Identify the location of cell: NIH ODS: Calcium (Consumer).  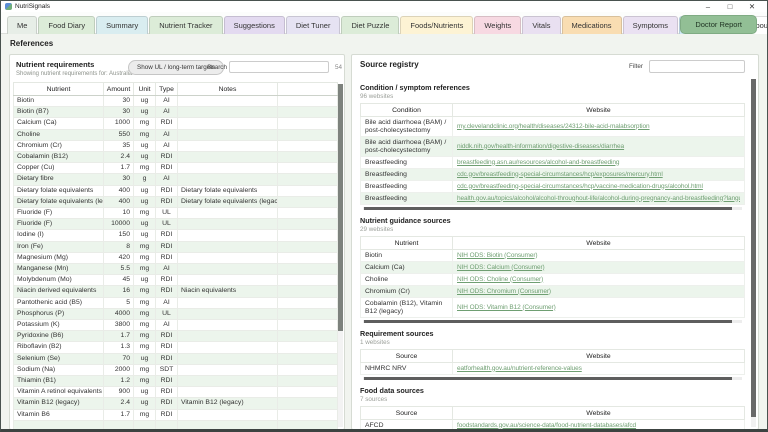
(598, 267).